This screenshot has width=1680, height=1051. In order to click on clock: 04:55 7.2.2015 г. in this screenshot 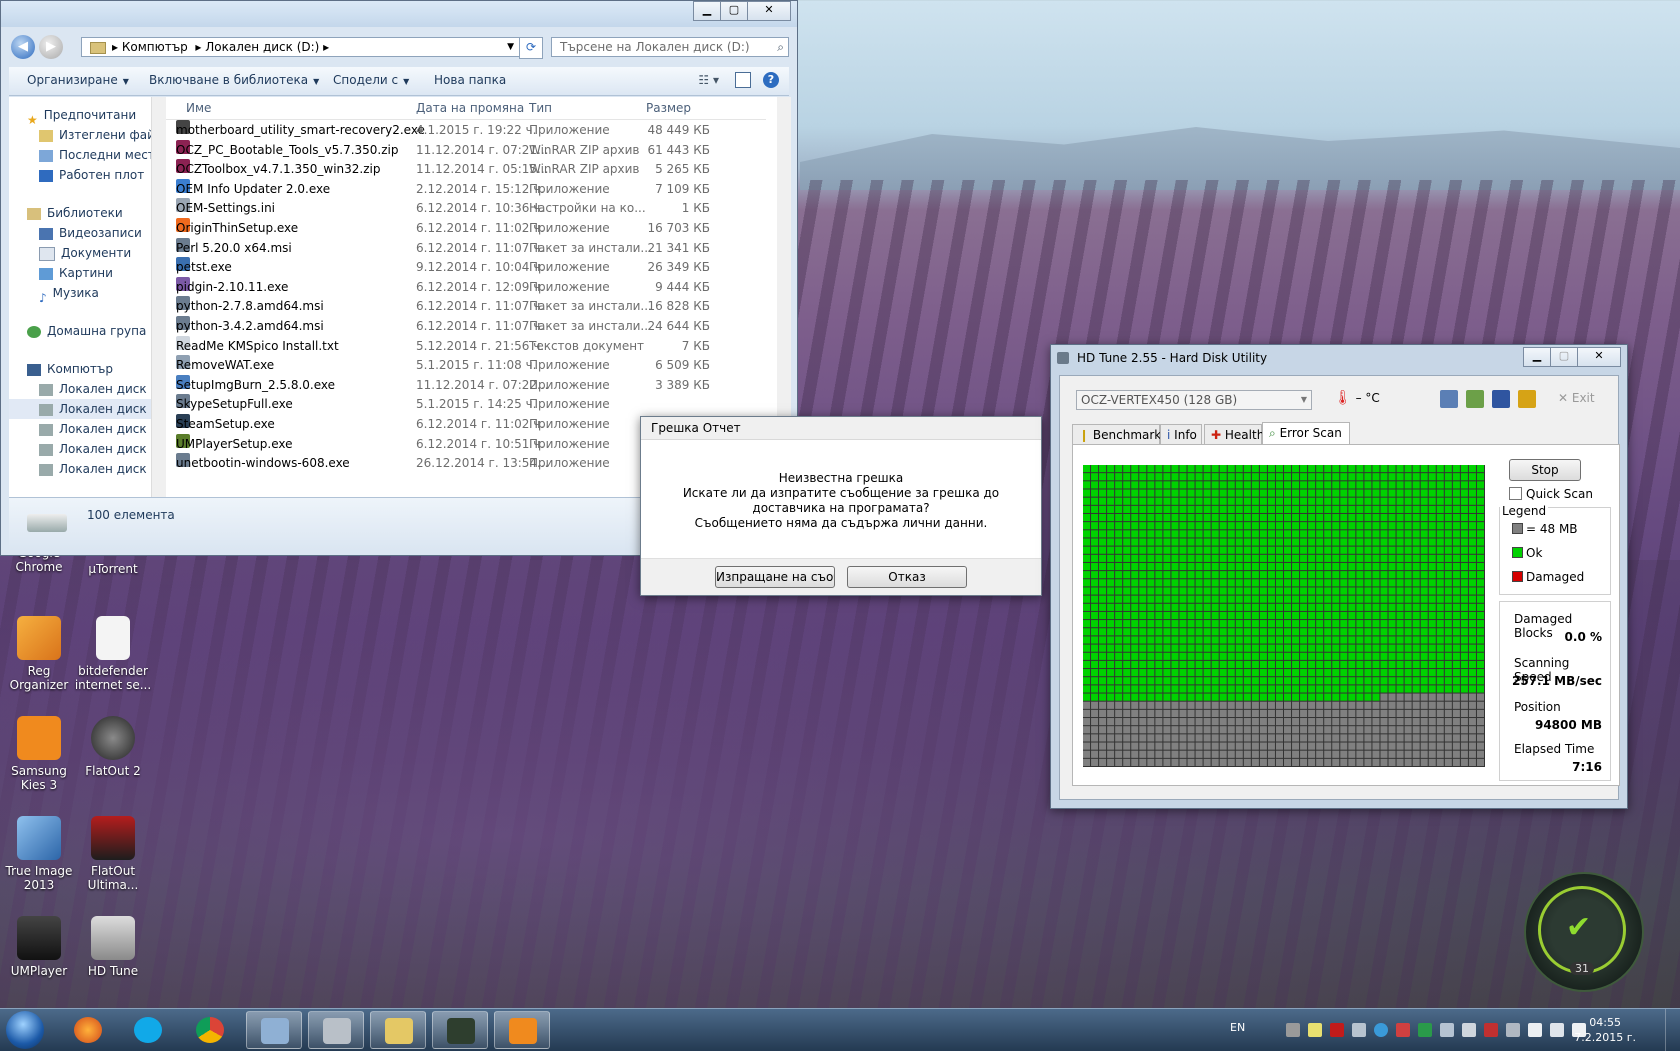, I will do `click(1605, 1030)`.